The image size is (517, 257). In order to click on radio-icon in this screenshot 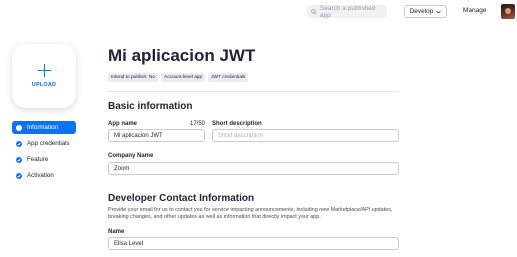, I will do `click(19, 127)`.